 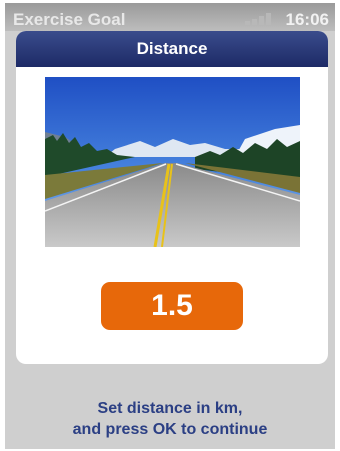 I want to click on instruction-line-1: Set distance in km,, so click(x=170, y=408).